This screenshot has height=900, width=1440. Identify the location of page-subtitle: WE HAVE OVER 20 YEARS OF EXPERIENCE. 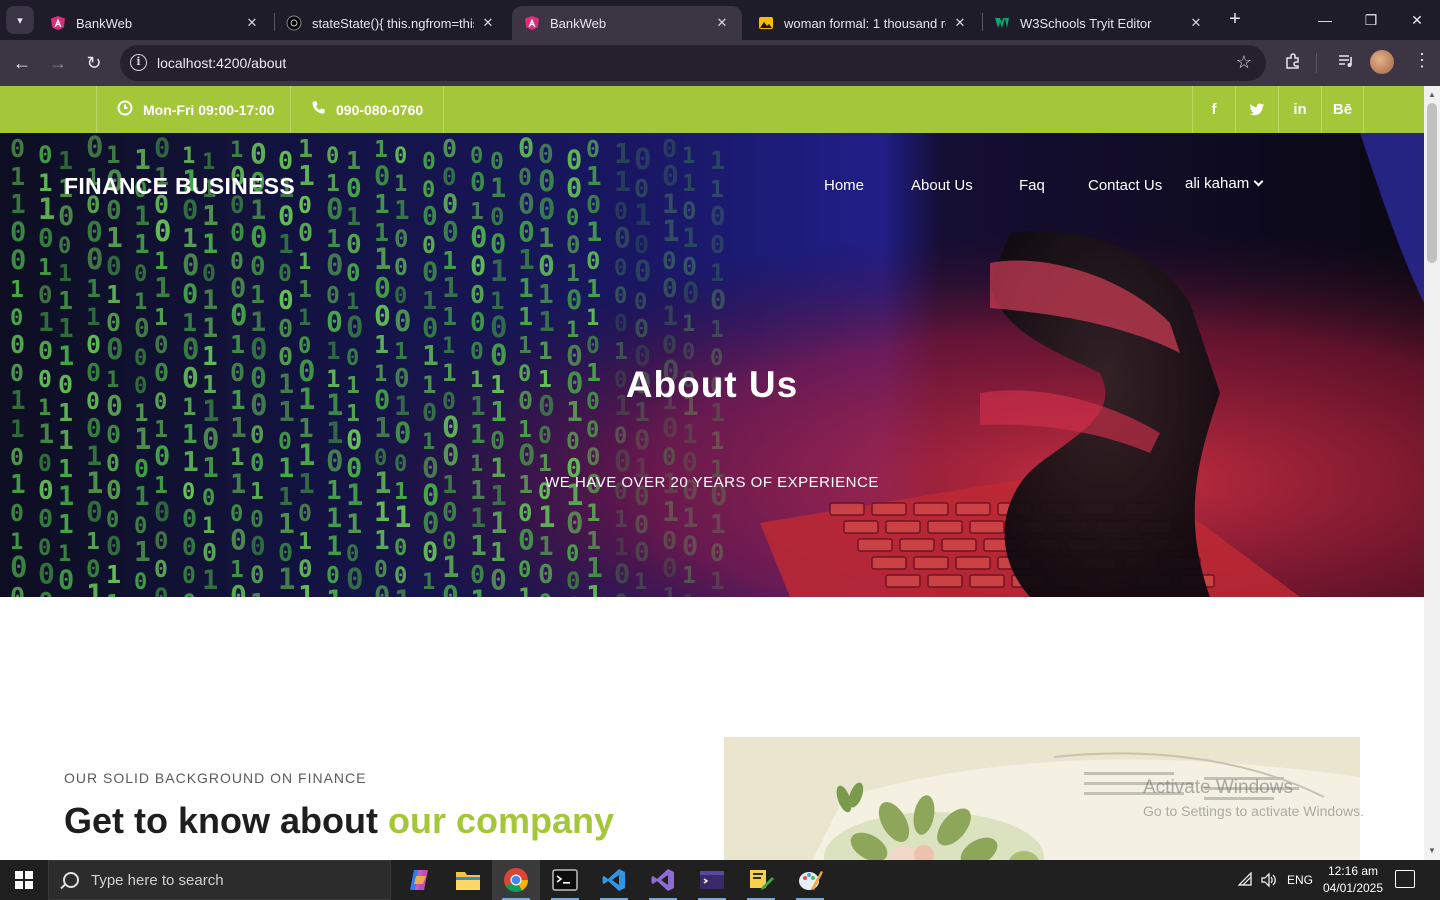
(712, 482).